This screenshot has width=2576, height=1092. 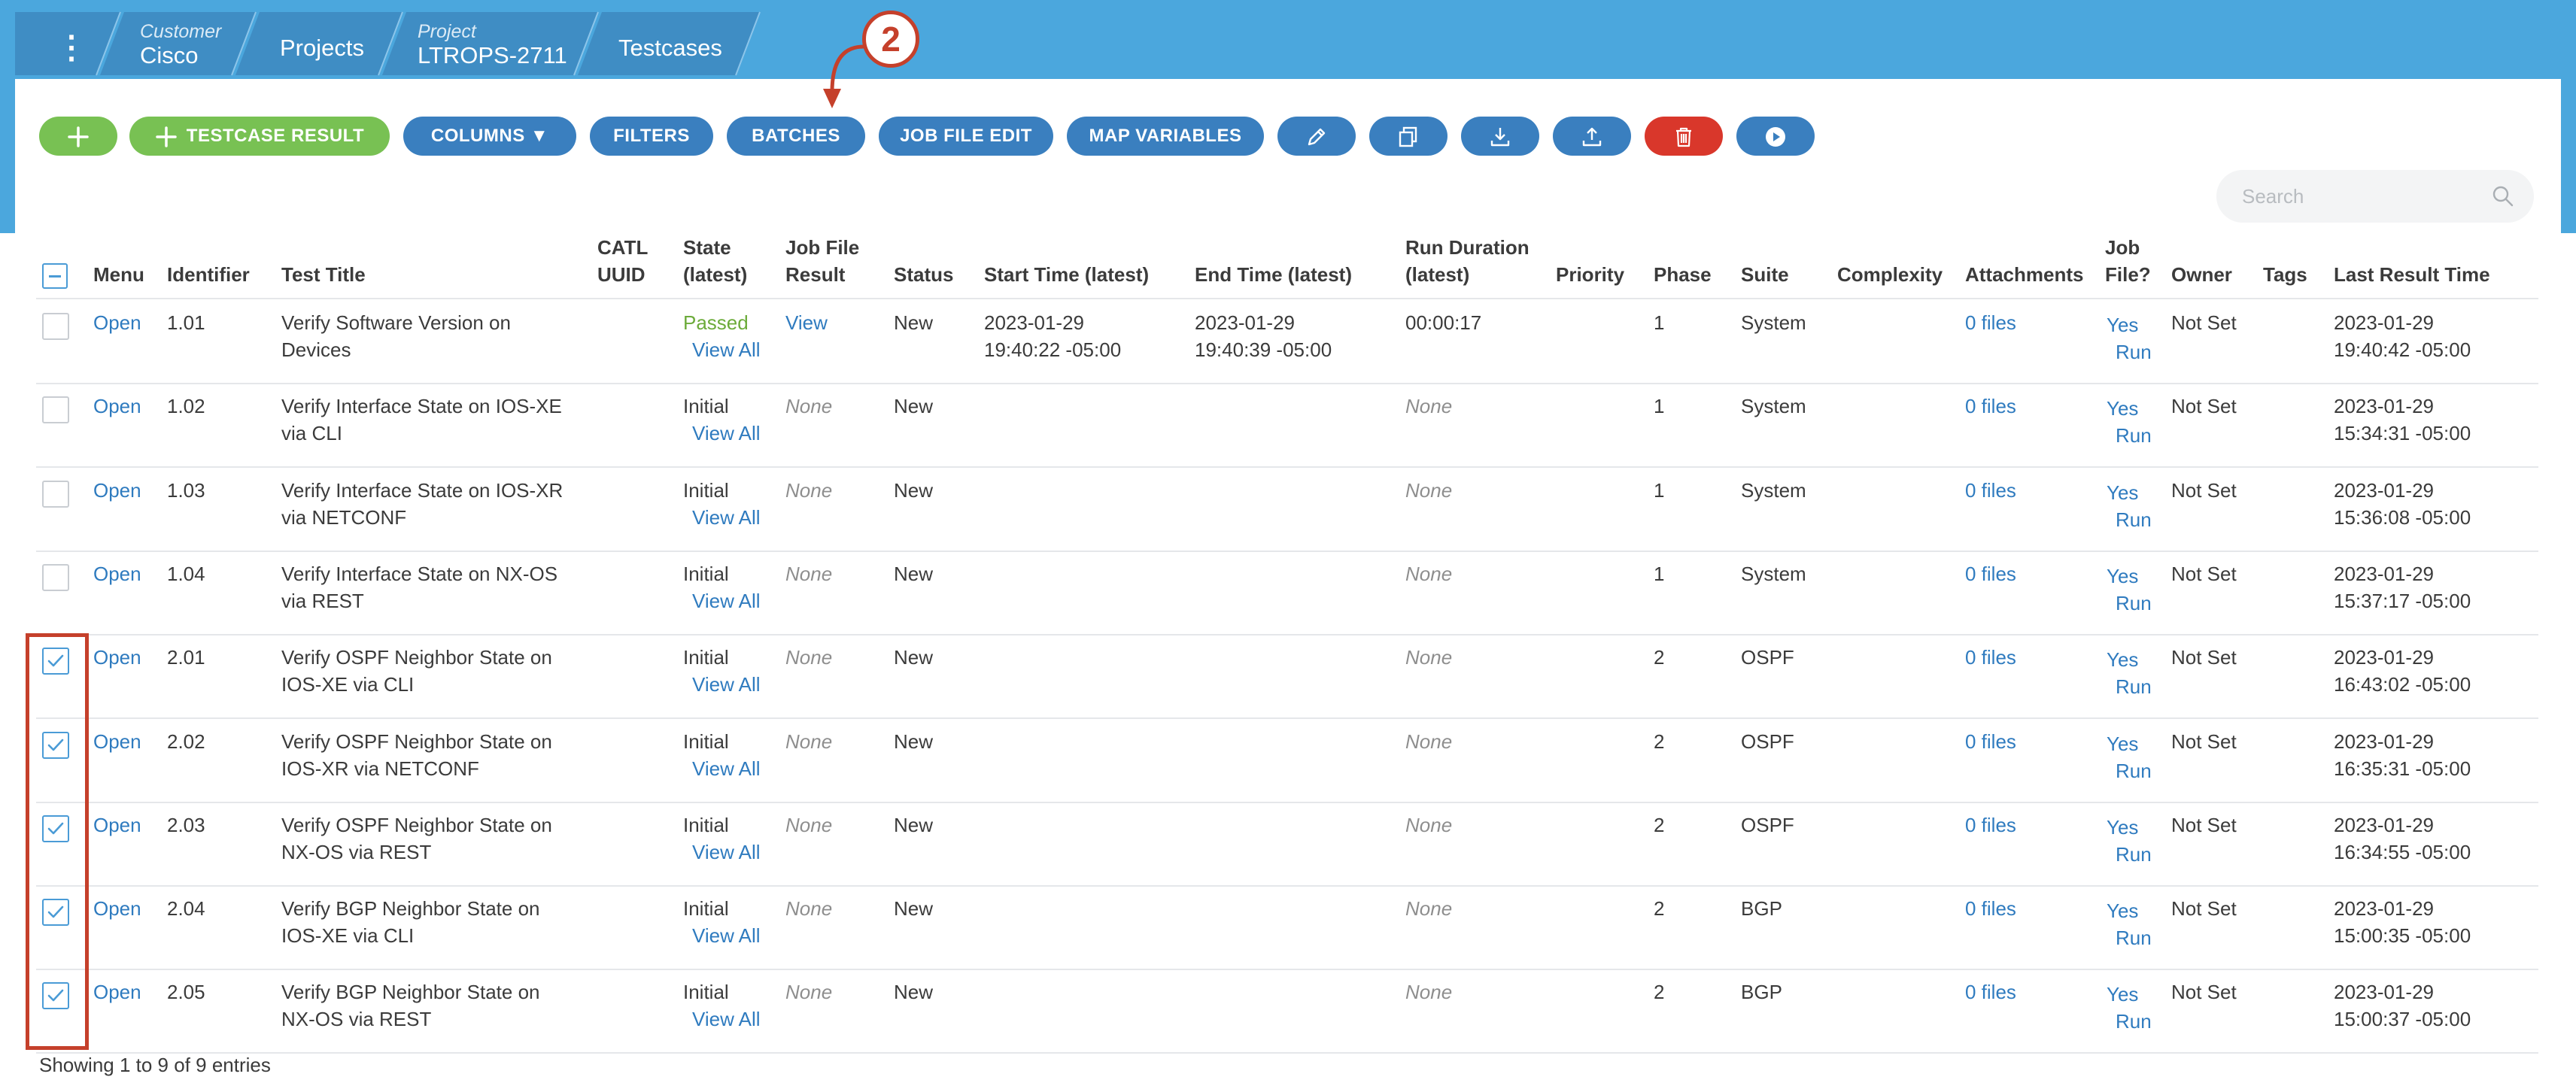 I want to click on job-file-edit-button: JOB FILE EDIT, so click(x=966, y=136).